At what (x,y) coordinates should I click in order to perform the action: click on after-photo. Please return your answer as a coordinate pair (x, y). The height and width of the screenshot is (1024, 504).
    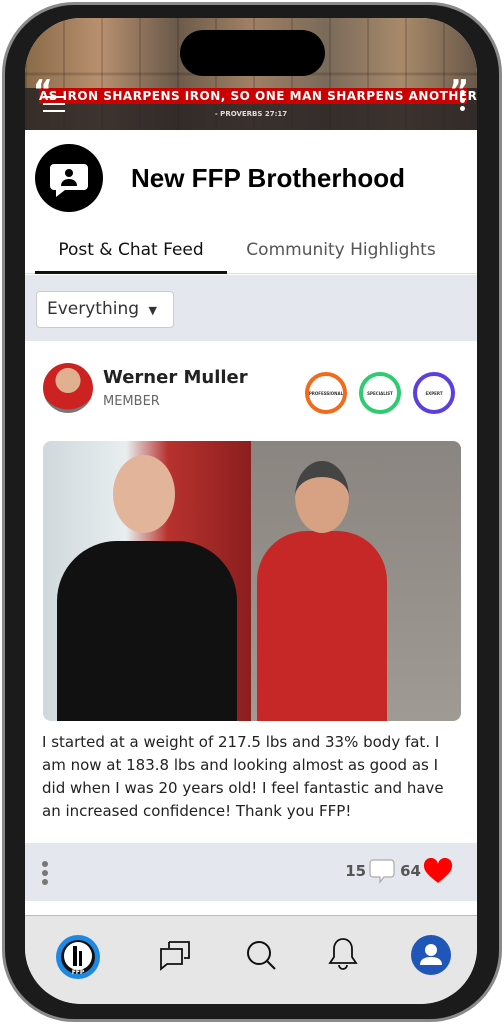
    Looking at the image, I should click on (356, 581).